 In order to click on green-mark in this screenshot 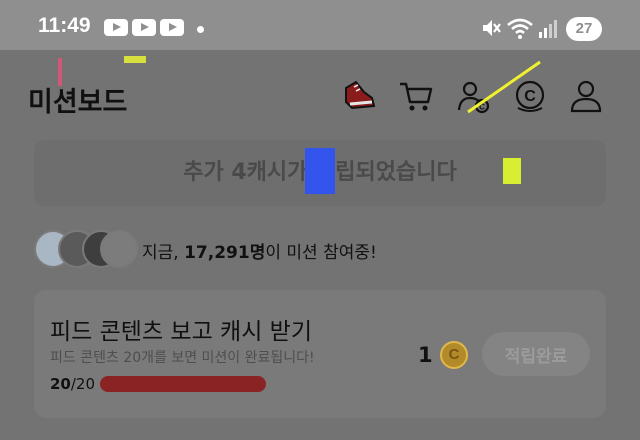, I will do `click(512, 171)`.